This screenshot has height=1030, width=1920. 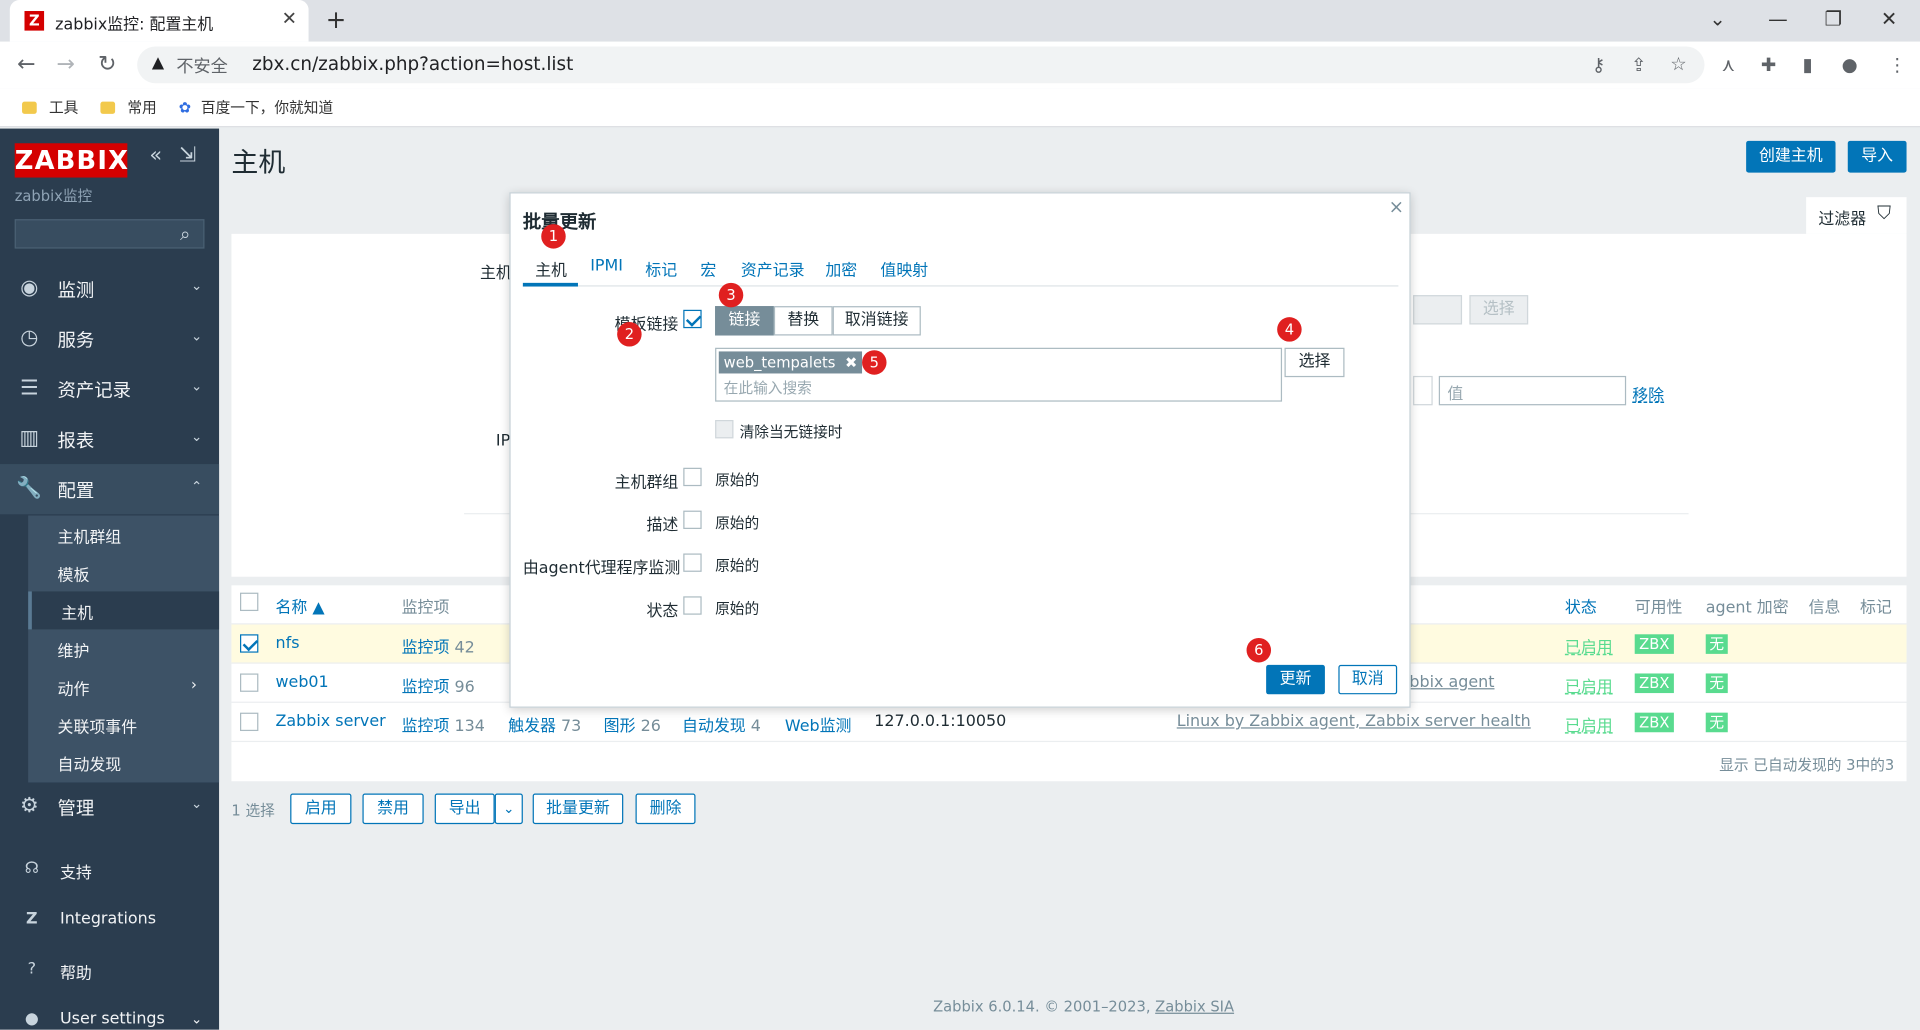 I want to click on tab-value-mapping: 值映射, so click(x=904, y=268).